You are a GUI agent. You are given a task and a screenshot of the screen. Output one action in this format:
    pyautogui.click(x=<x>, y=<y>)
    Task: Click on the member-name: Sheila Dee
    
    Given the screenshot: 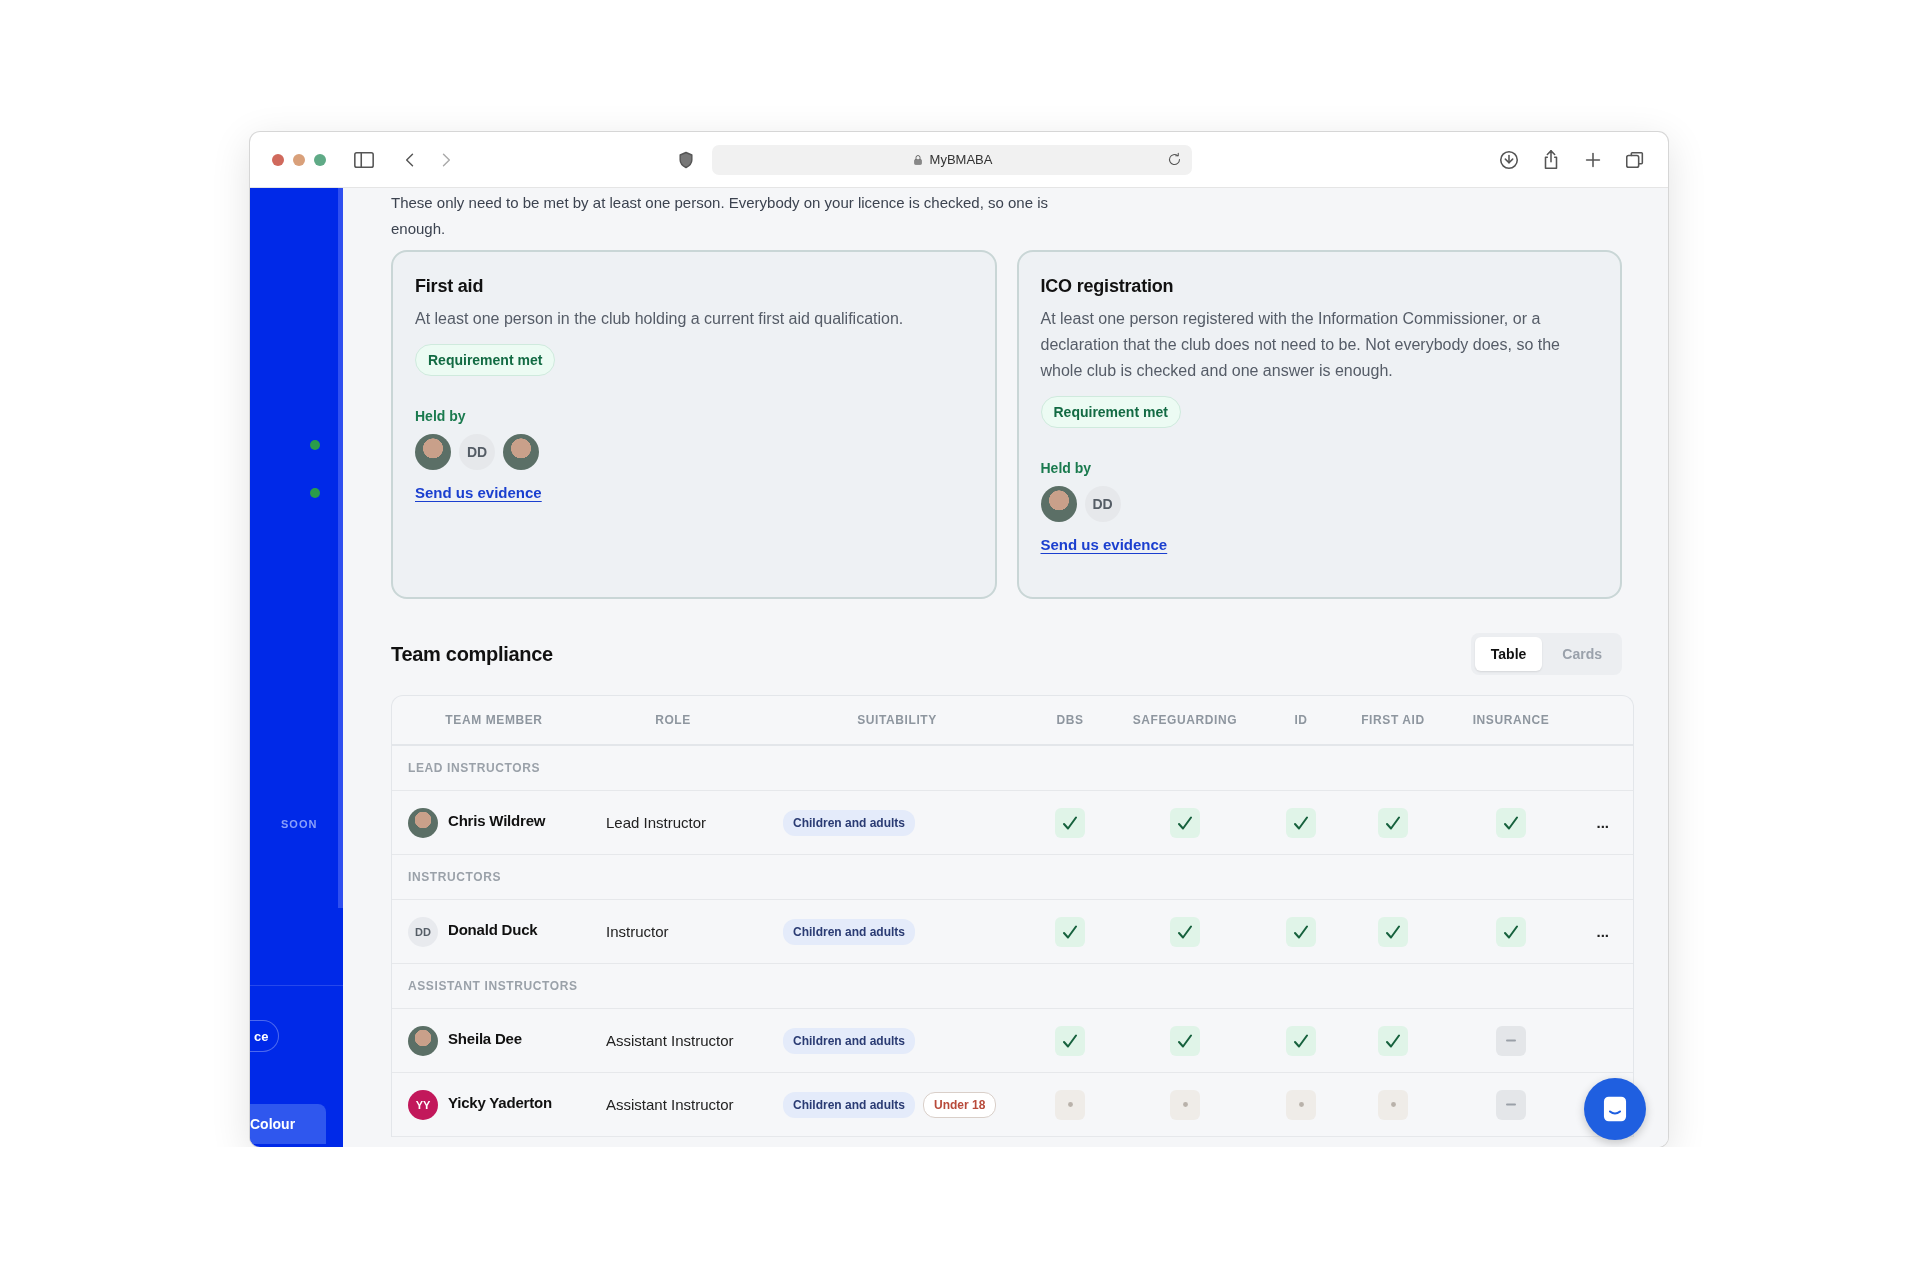 What is the action you would take?
    pyautogui.click(x=485, y=1038)
    